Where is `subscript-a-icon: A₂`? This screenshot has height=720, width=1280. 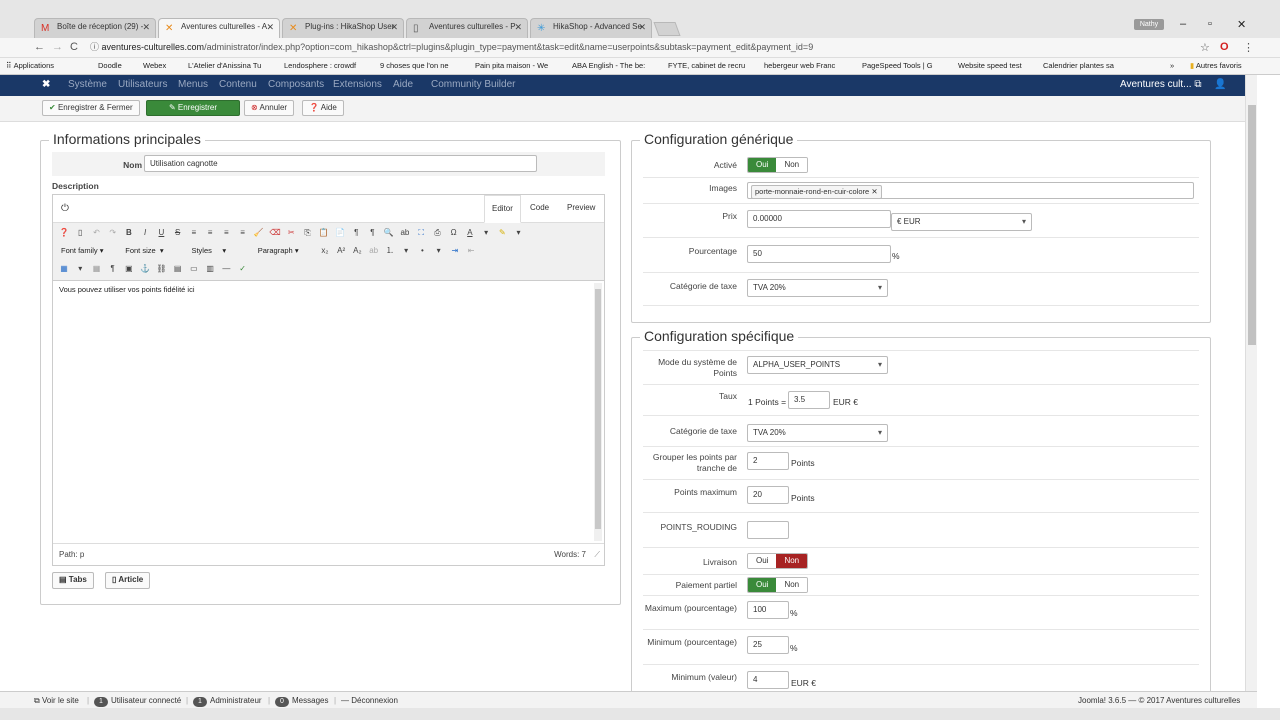
subscript-a-icon: A₂ is located at coordinates (357, 251).